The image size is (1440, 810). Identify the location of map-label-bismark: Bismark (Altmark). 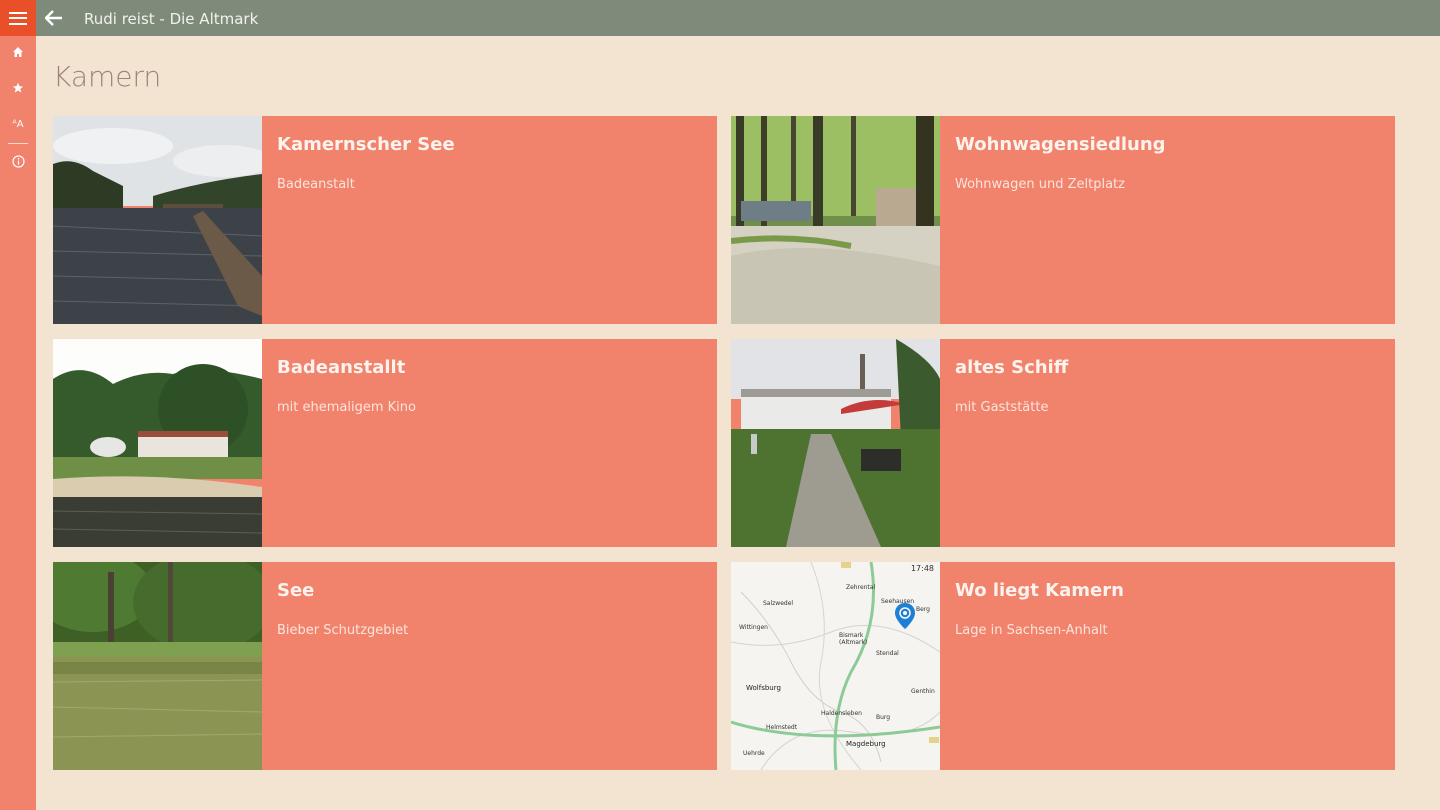
(853, 639).